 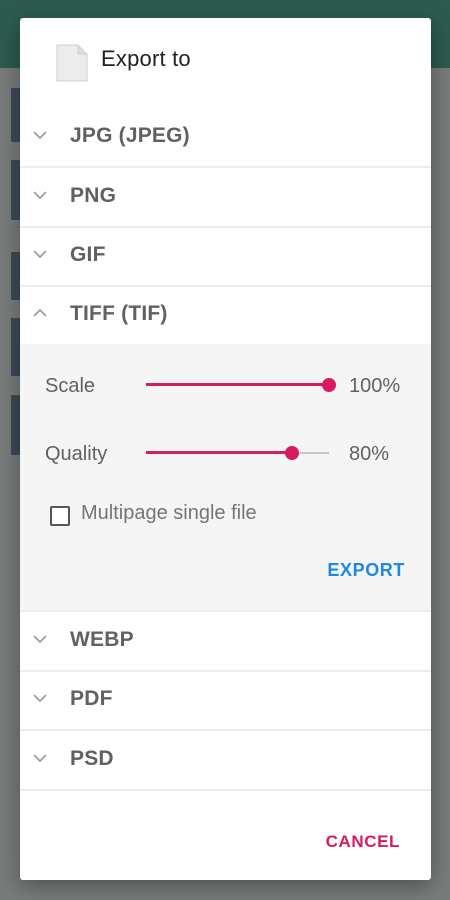 What do you see at coordinates (72, 65) in the screenshot?
I see `file-icon` at bounding box center [72, 65].